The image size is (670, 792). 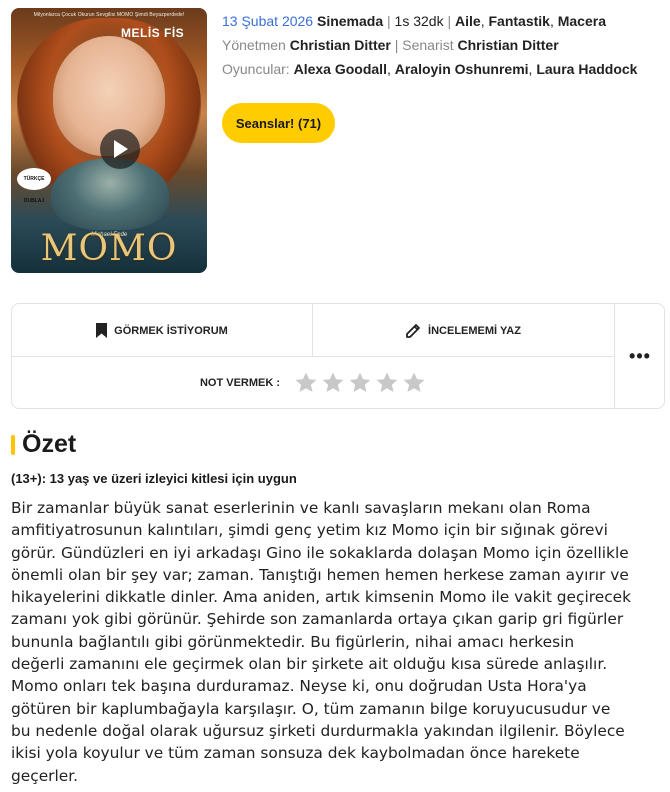 What do you see at coordinates (110, 194) in the screenshot?
I see `poster-turtle-art` at bounding box center [110, 194].